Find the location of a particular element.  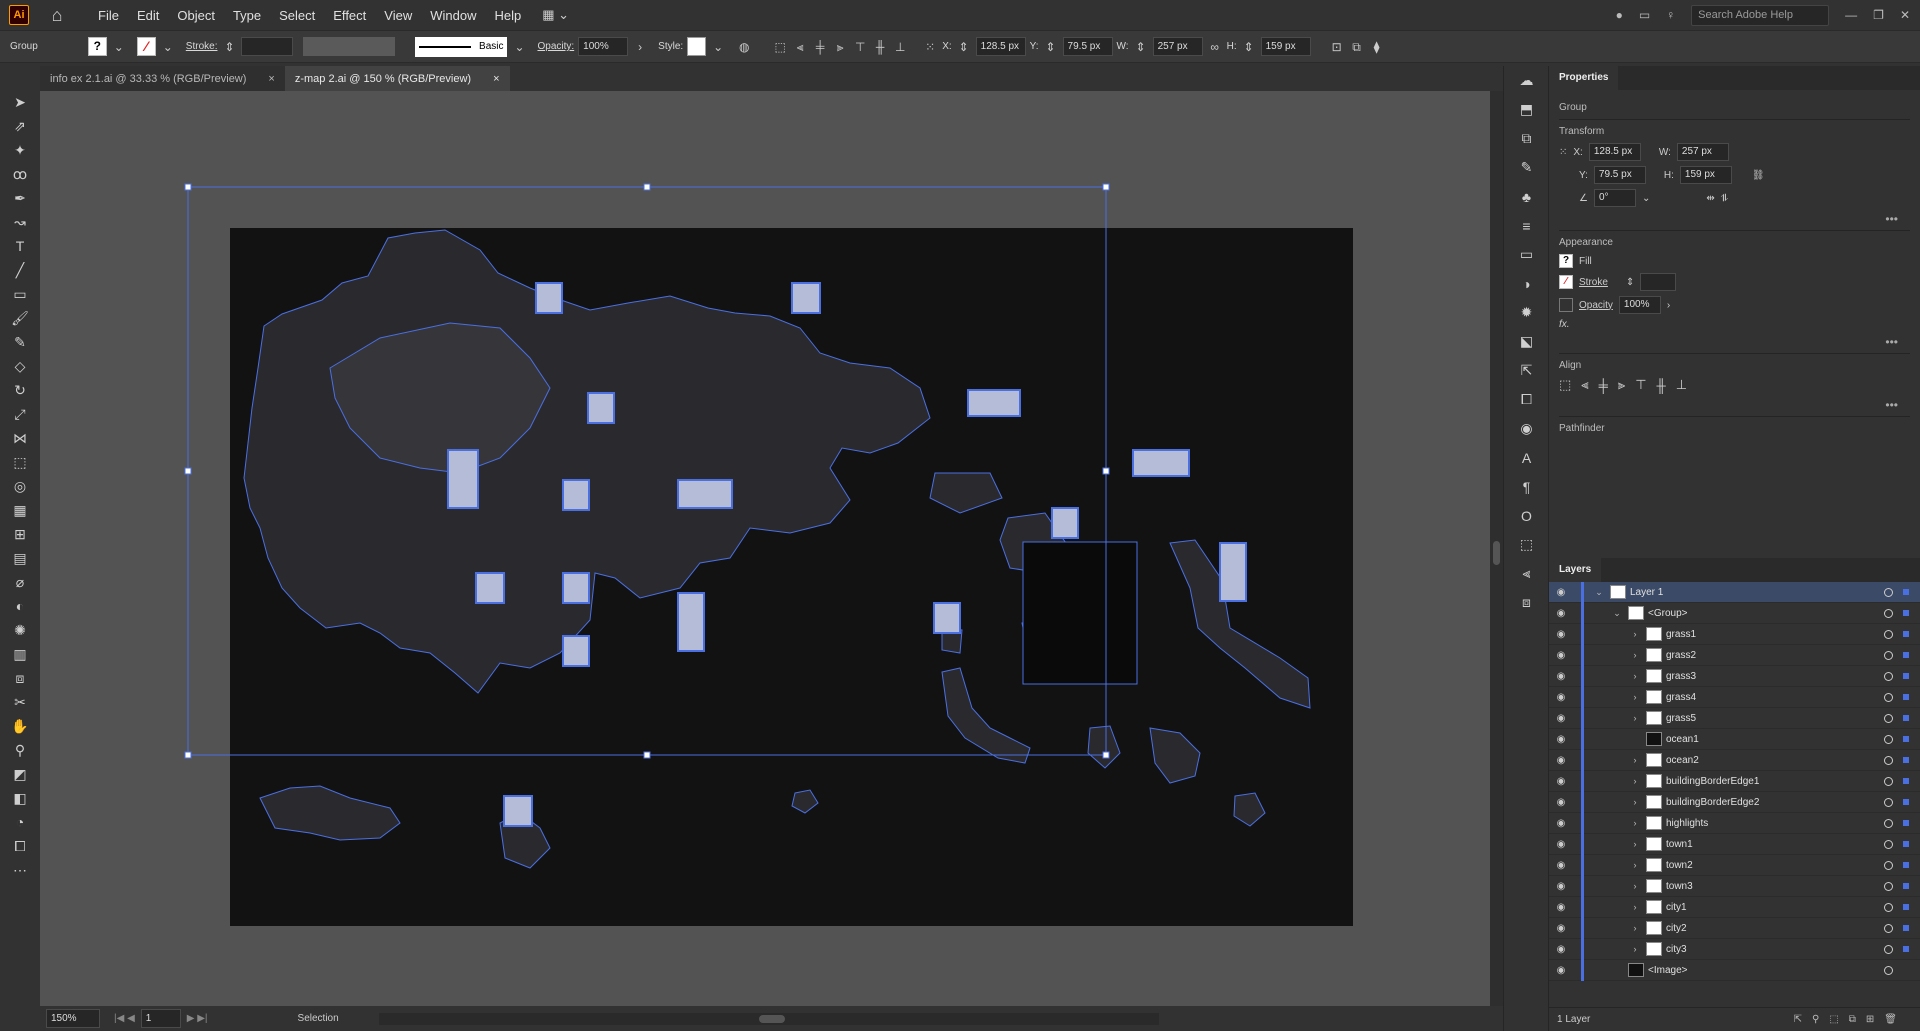

align-right-icon: ⫸ is located at coordinates (1621, 385).